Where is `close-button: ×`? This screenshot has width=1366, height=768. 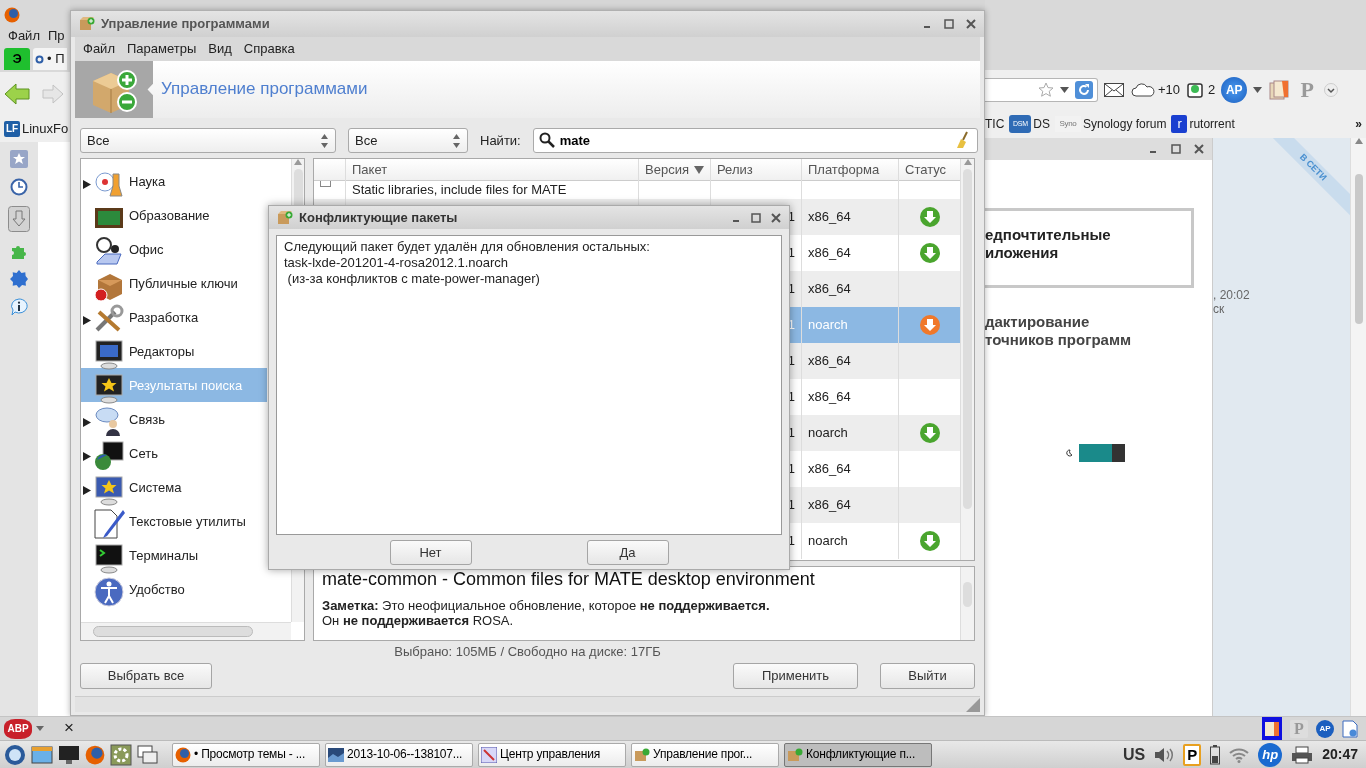
close-button: × is located at coordinates (69, 728).